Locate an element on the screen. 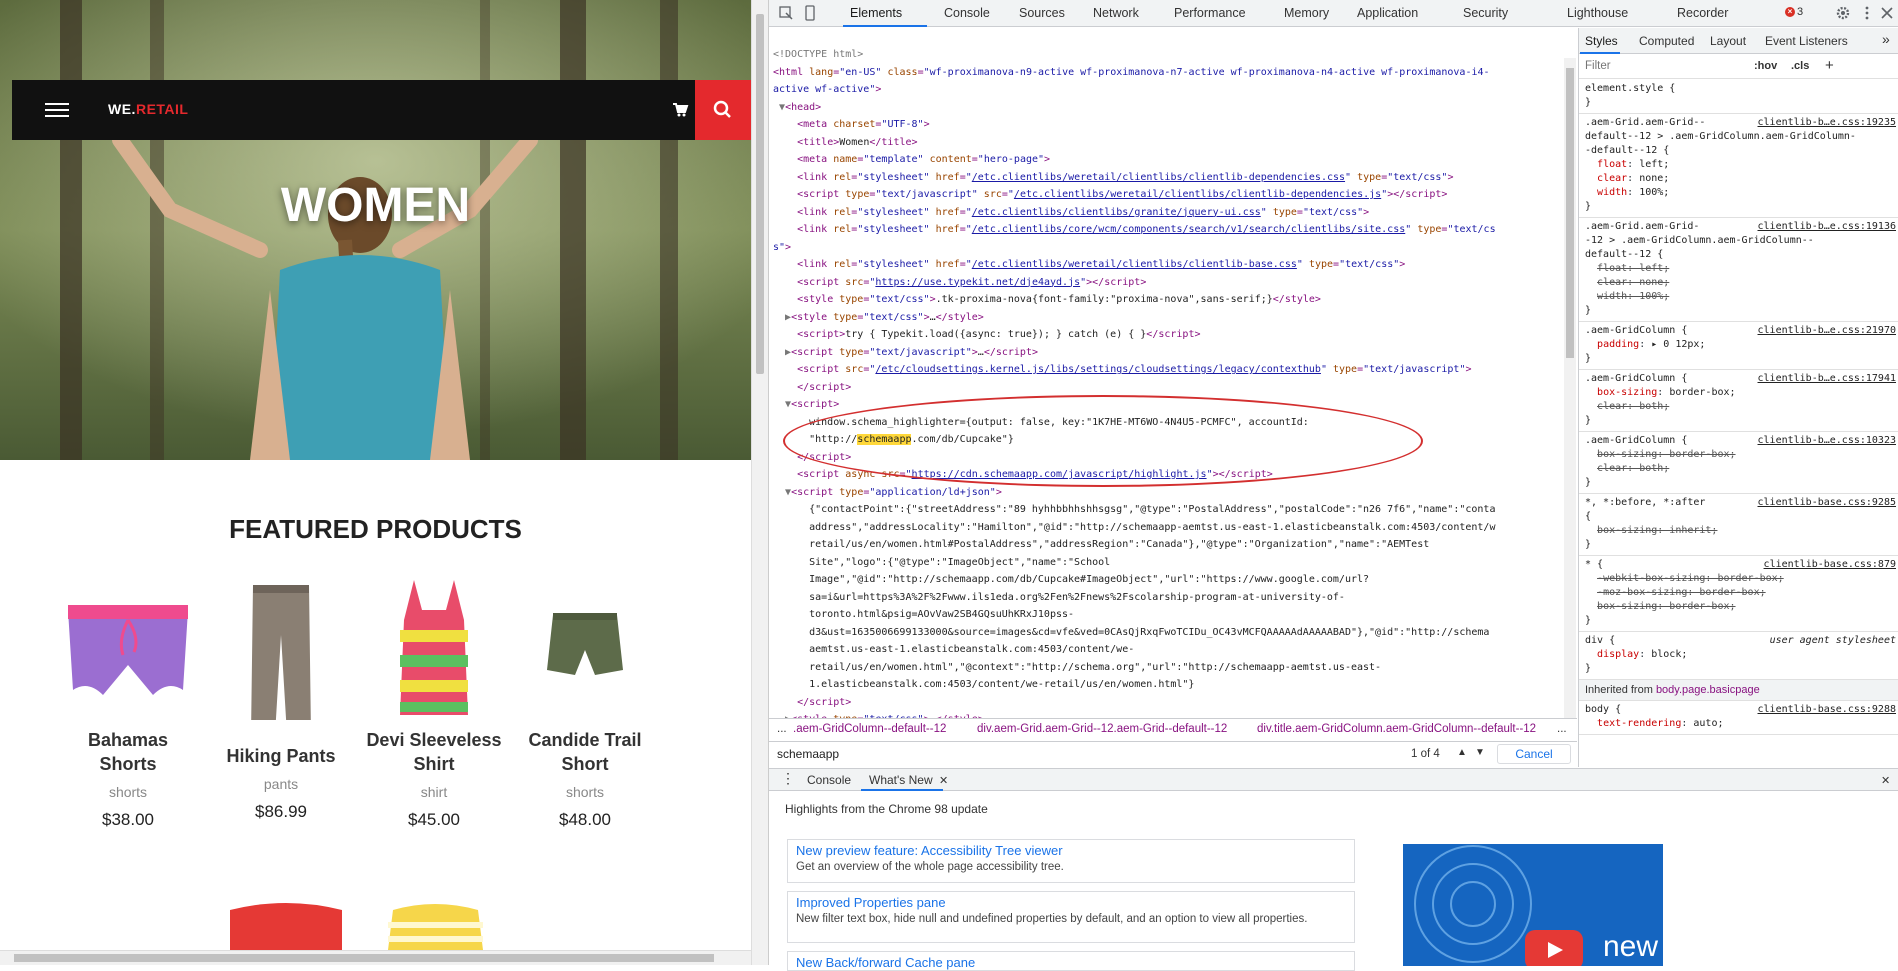 The width and height of the screenshot is (1898, 971). drawer-tab-console: Console is located at coordinates (829, 780).